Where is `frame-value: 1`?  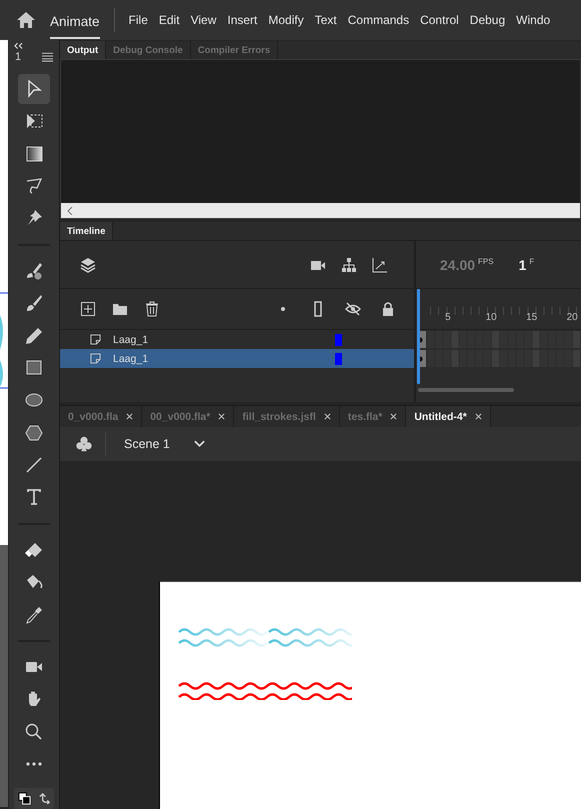 frame-value: 1 is located at coordinates (522, 264).